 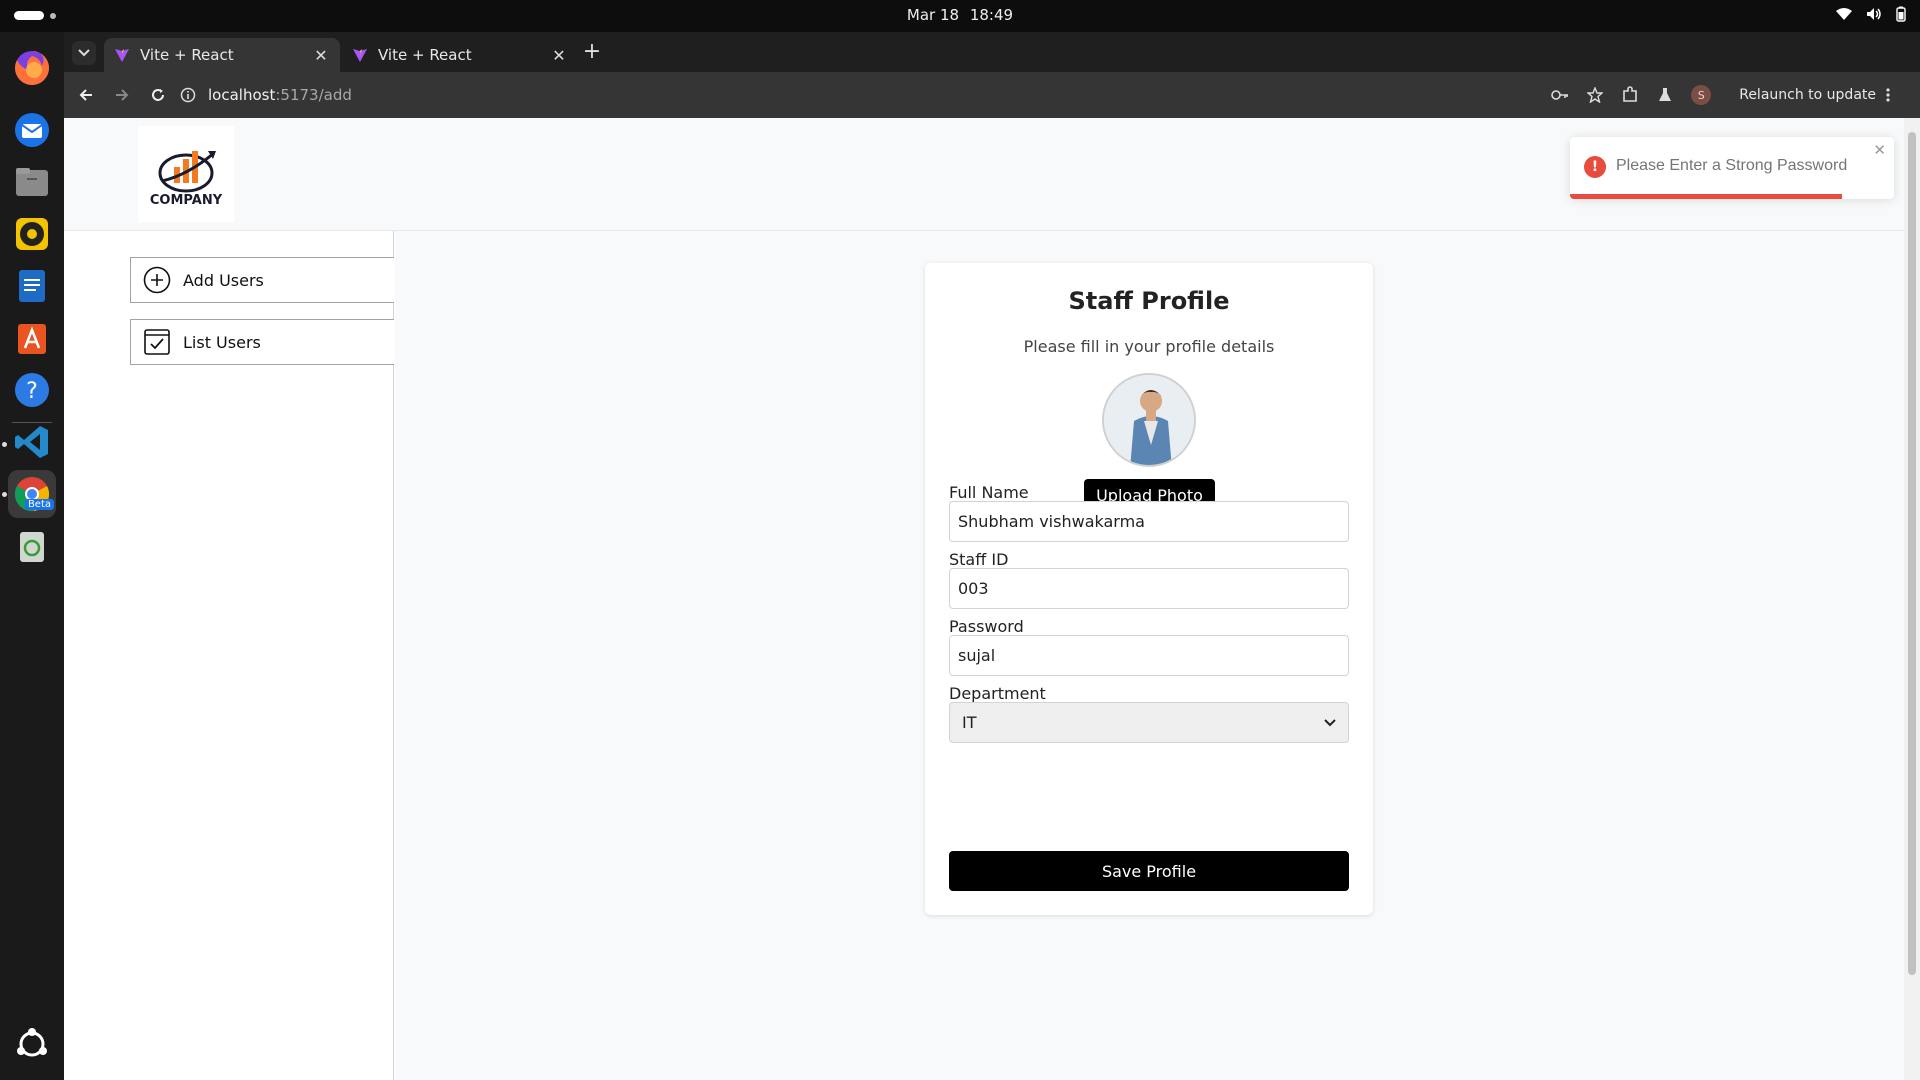 I want to click on address-bar: localhost:5173/add, so click(x=780, y=95).